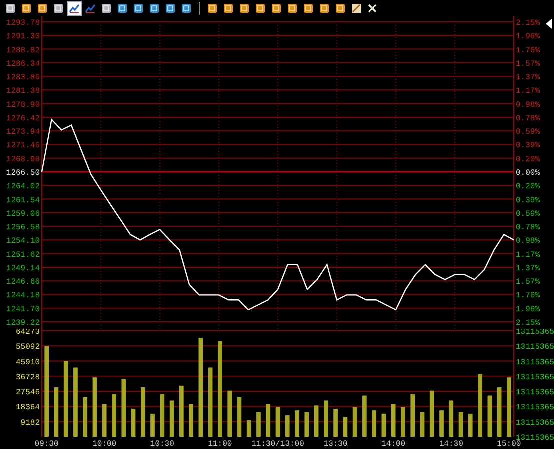  I want to click on close-icon, so click(372, 8).